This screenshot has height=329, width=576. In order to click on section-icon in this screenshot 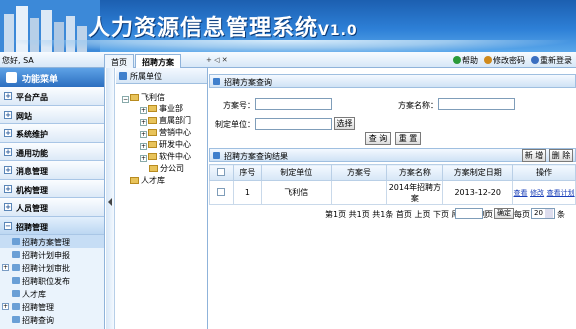, I will do `click(216, 155)`.